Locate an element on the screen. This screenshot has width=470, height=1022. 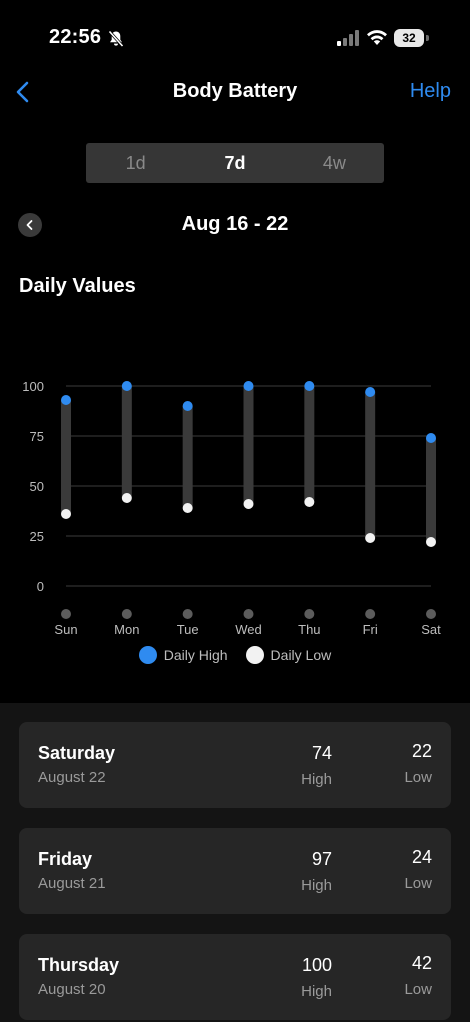
tab-7d: 7d is located at coordinates (234, 163).